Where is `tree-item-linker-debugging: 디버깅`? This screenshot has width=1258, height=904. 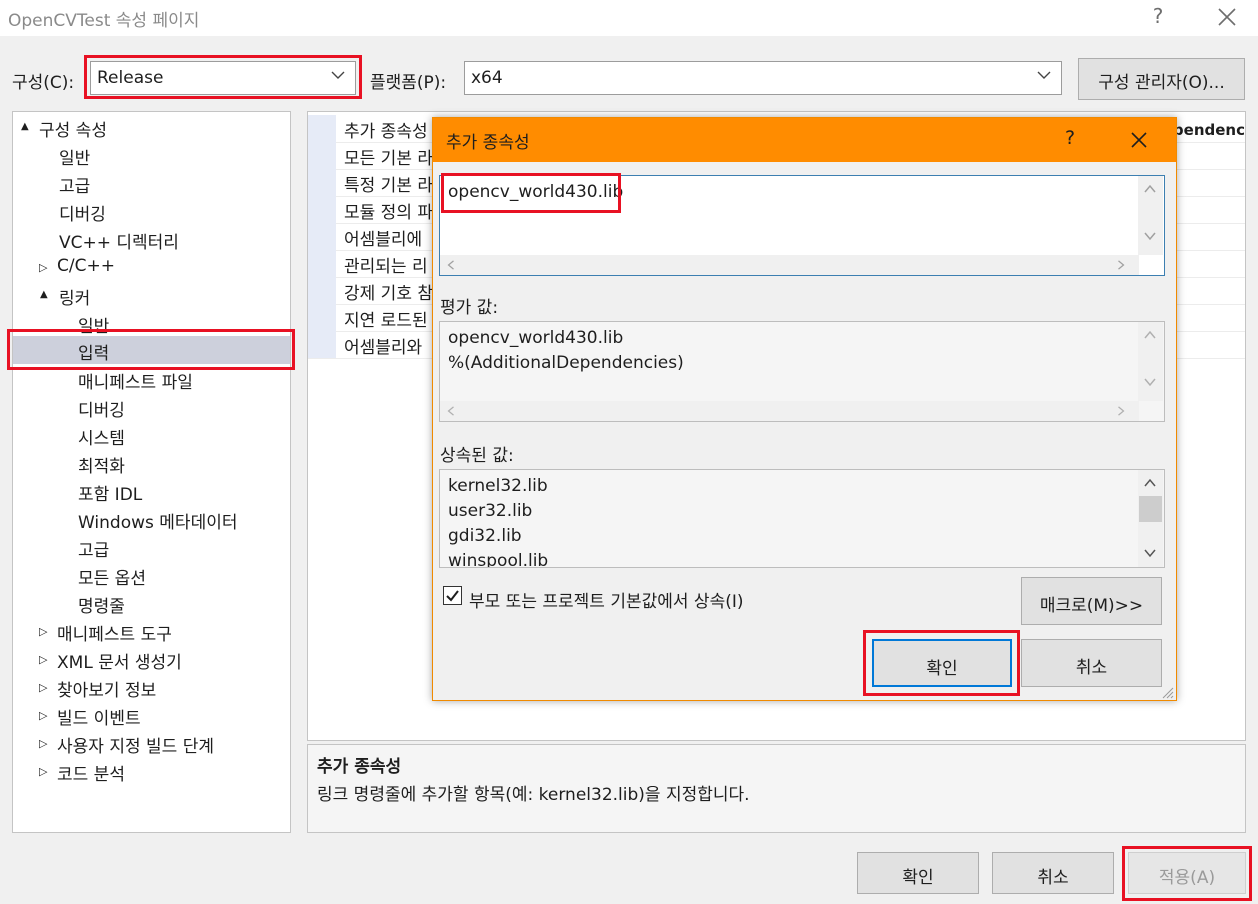
tree-item-linker-debugging: 디버깅 is located at coordinates (151, 407).